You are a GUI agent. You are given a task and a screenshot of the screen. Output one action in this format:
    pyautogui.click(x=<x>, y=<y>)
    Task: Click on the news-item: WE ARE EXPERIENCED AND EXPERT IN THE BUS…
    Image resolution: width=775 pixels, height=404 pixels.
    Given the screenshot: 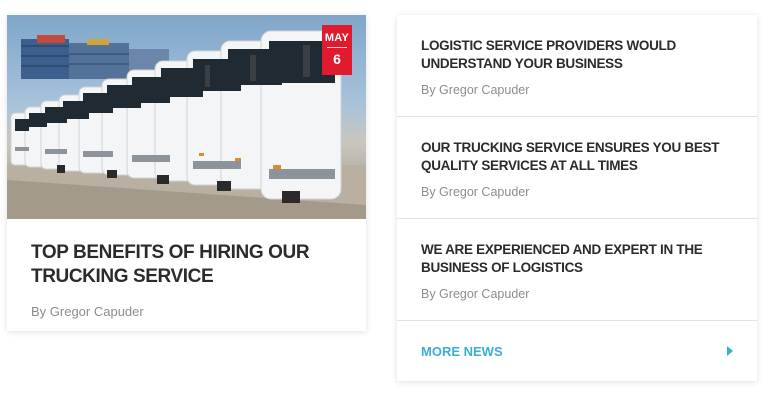 What is the action you would take?
    pyautogui.click(x=577, y=270)
    